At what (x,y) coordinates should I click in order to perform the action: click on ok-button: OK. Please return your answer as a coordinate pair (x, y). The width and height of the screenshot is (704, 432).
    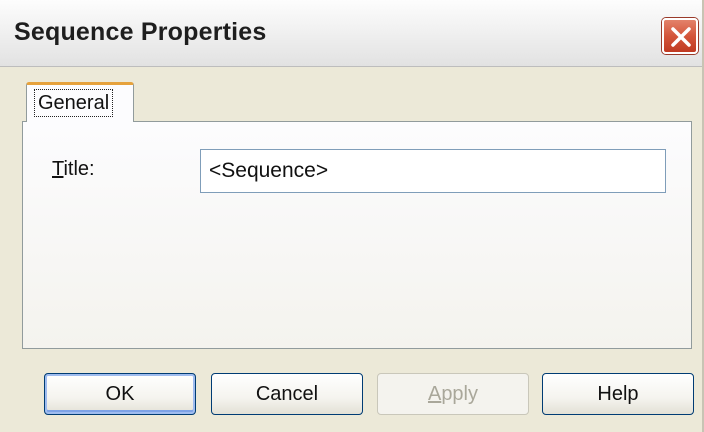
    Looking at the image, I should click on (120, 394).